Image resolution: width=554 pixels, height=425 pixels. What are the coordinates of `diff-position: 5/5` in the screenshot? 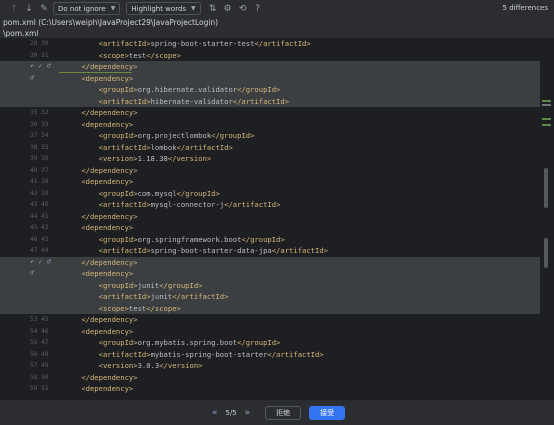 It's located at (231, 412).